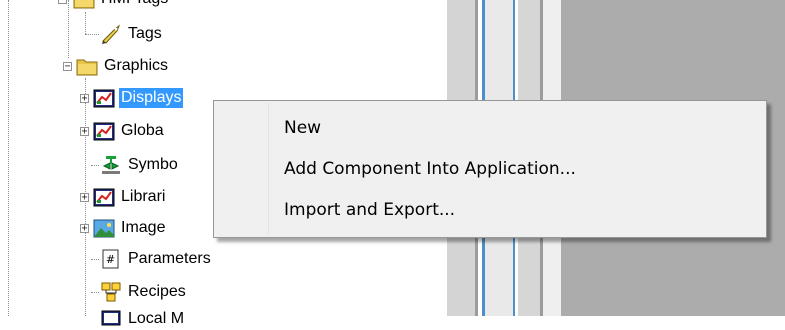 The width and height of the screenshot is (785, 330). I want to click on tree-item-hmi-tags: − HMI Tags, so click(114, 5).